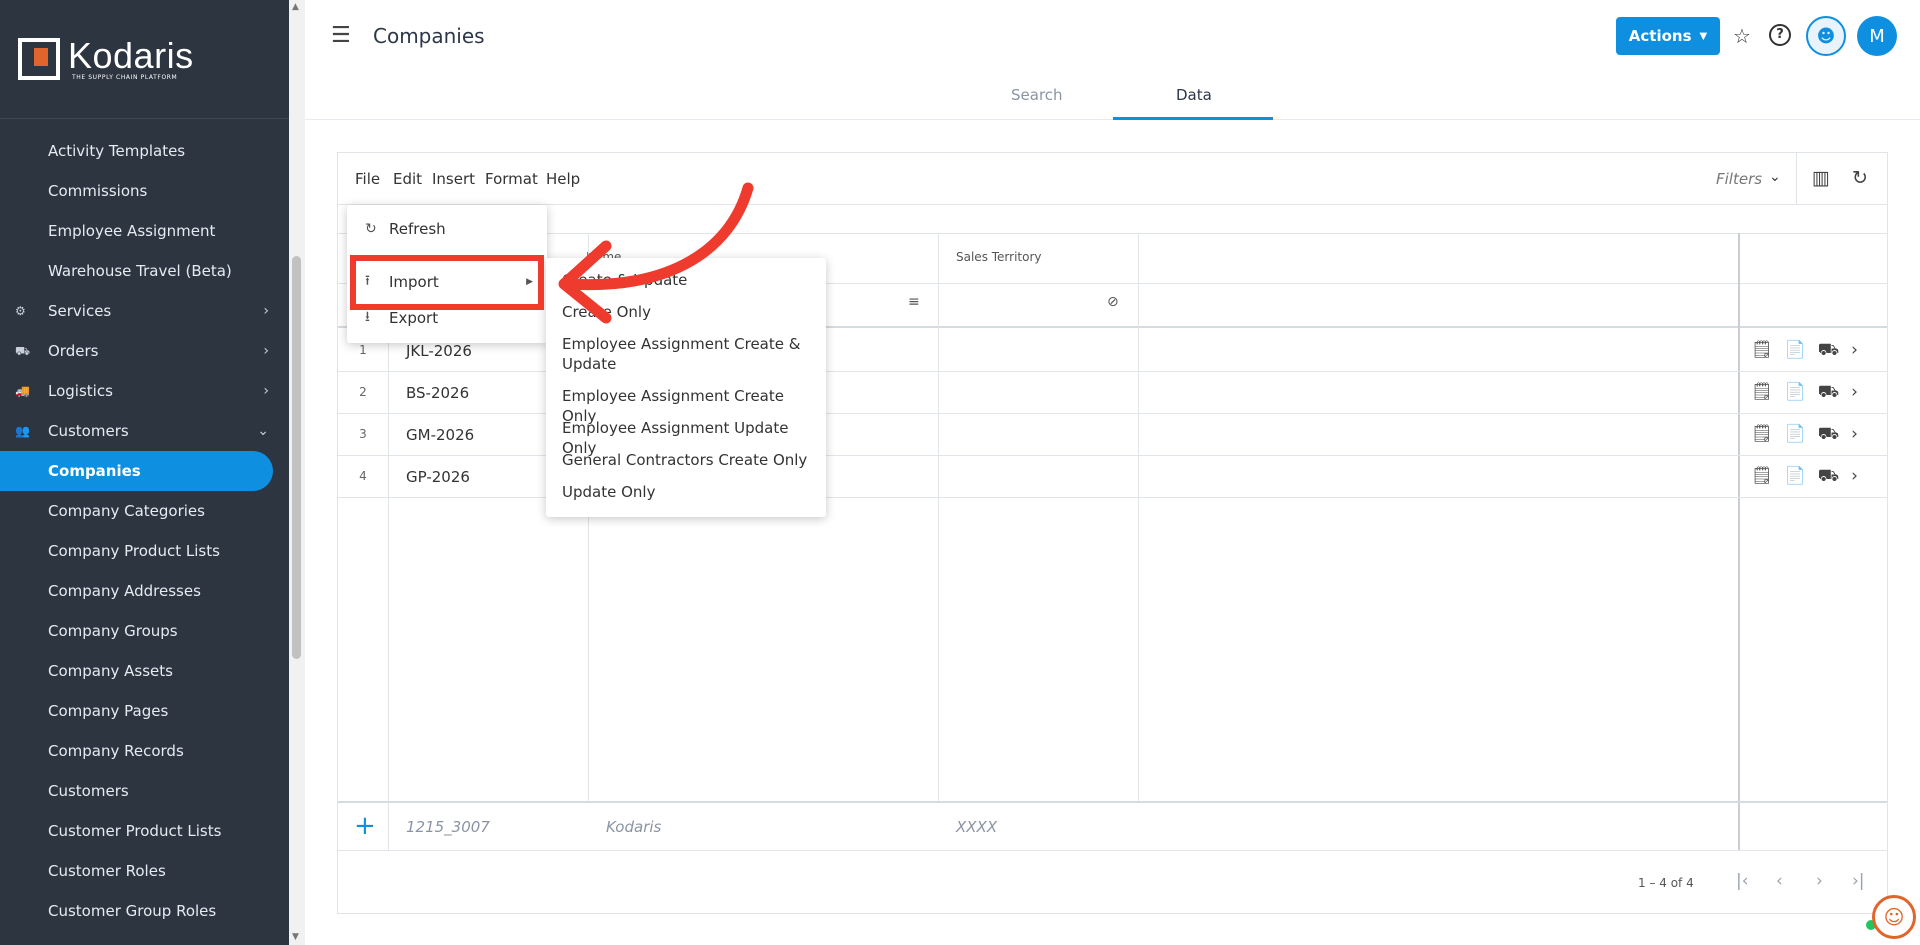  Describe the element at coordinates (1877, 36) in the screenshot. I see `avatar: M` at that location.